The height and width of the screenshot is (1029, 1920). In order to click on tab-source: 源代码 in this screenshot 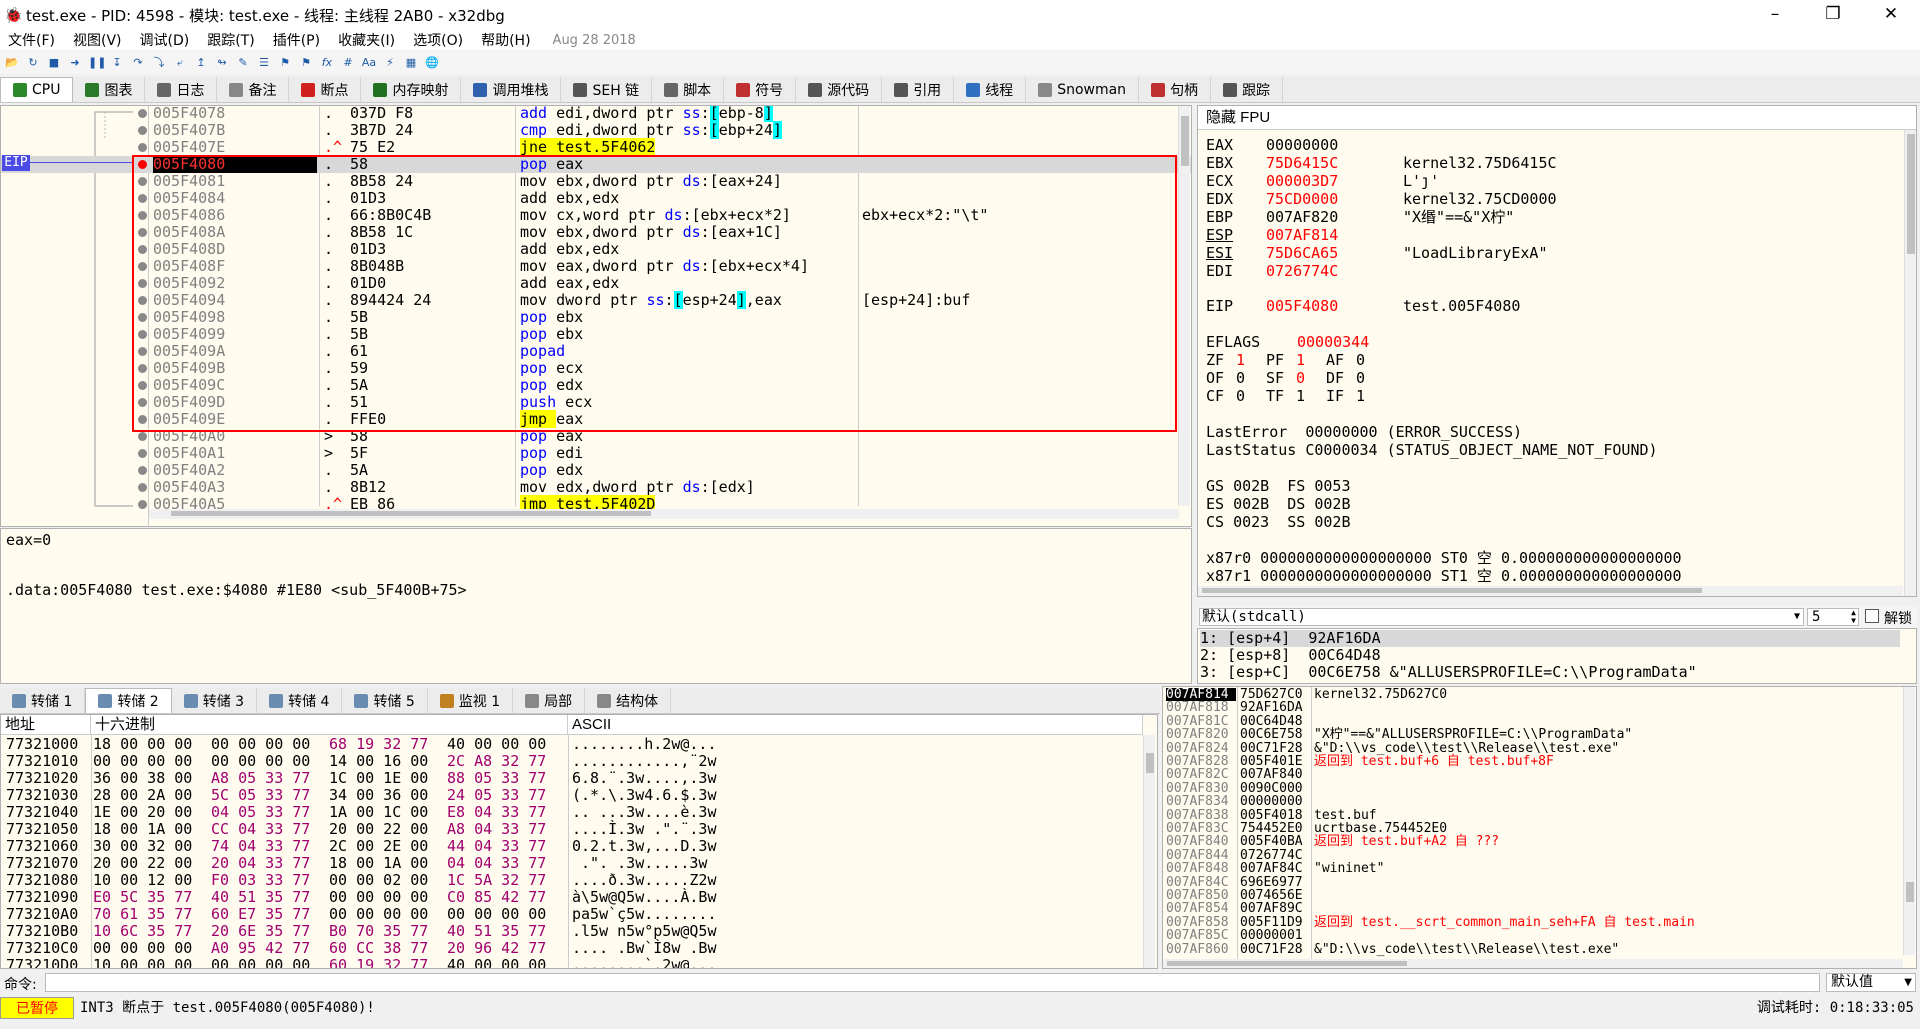, I will do `click(839, 89)`.